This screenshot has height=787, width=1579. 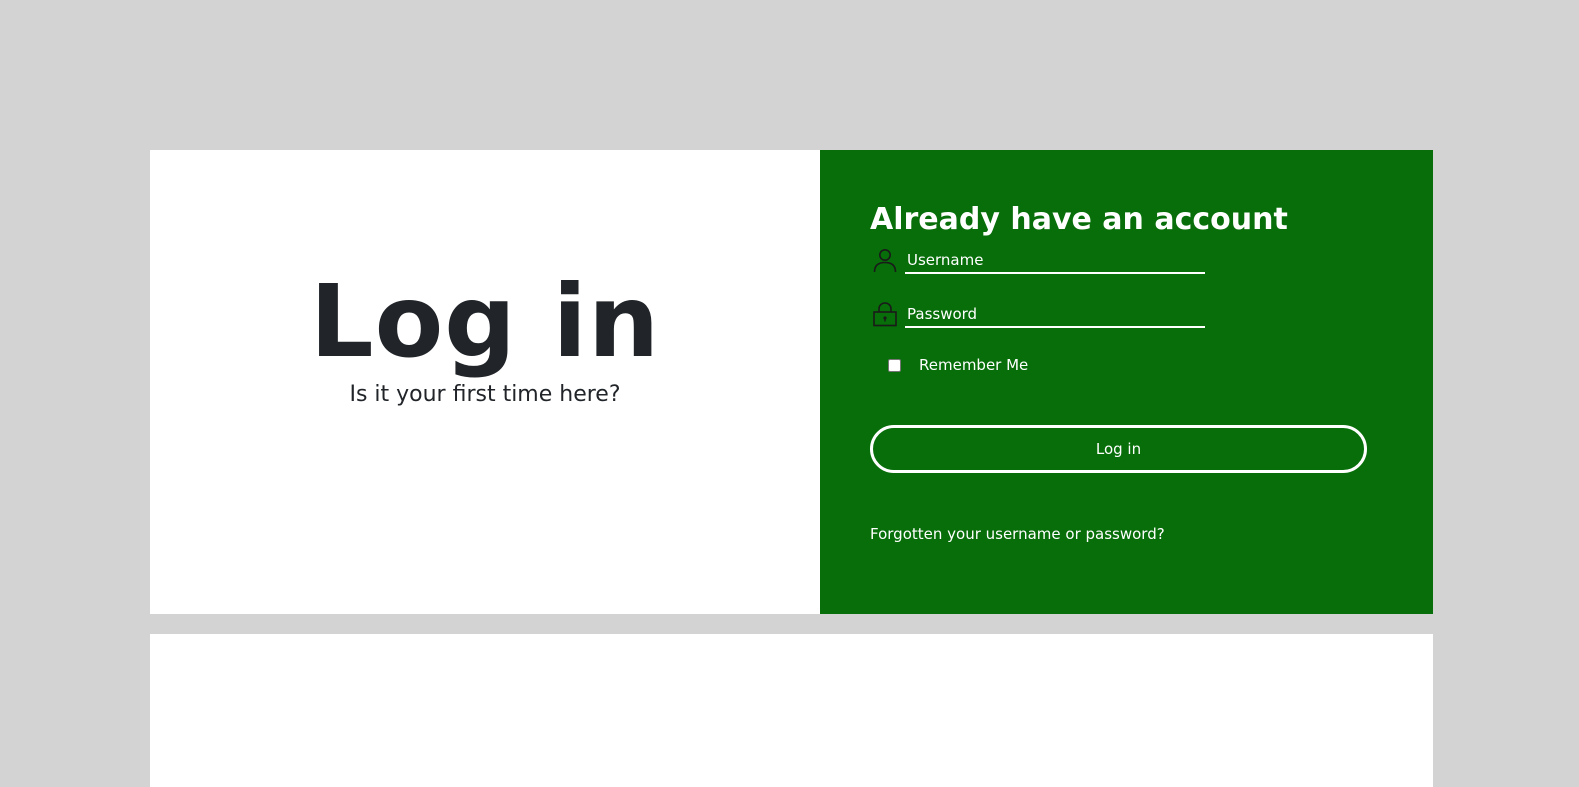 What do you see at coordinates (1055, 315) in the screenshot?
I see `password-input` at bounding box center [1055, 315].